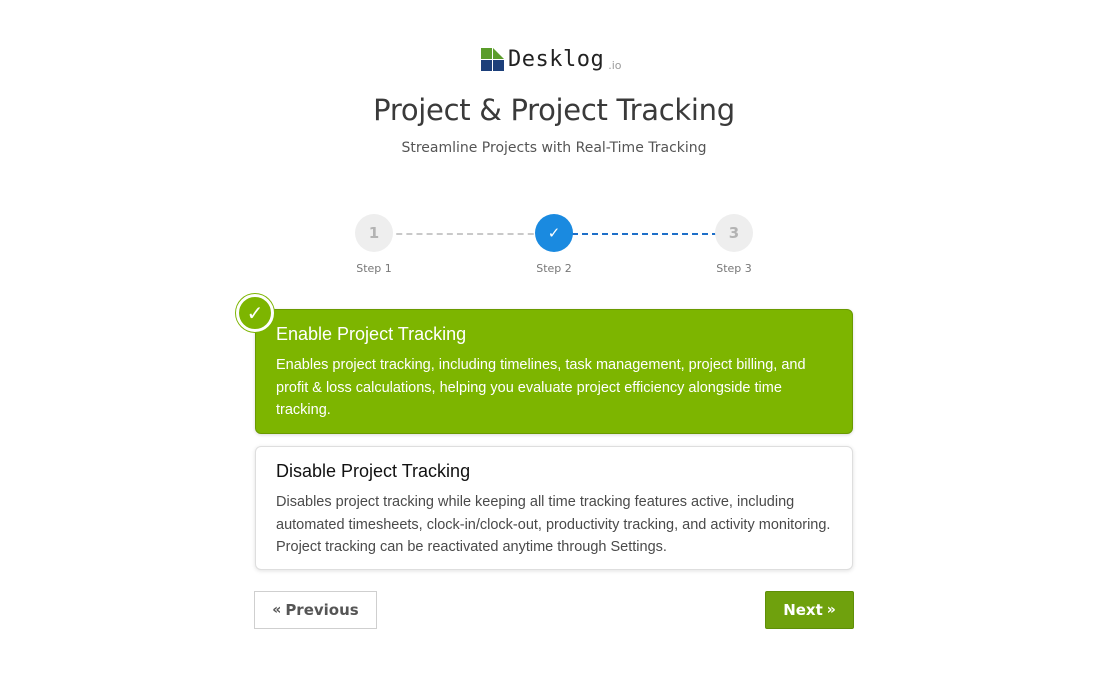 The image size is (1108, 688). I want to click on progress-stepper: 1 ✓ 3 Step 1 Step 2 Step 3, so click(555, 250).